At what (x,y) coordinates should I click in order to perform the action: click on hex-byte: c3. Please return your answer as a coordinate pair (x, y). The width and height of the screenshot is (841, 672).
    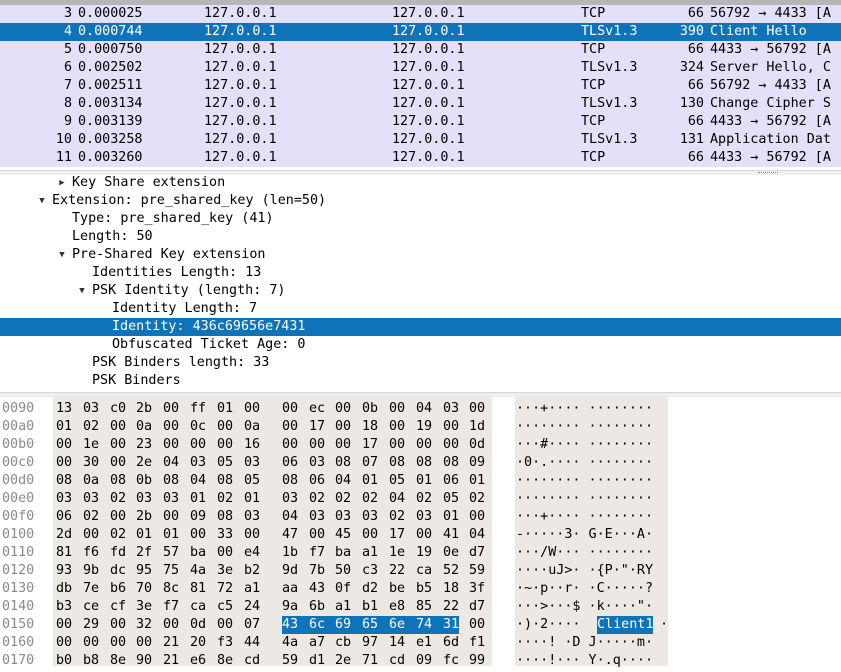
    Looking at the image, I should click on (370, 571).